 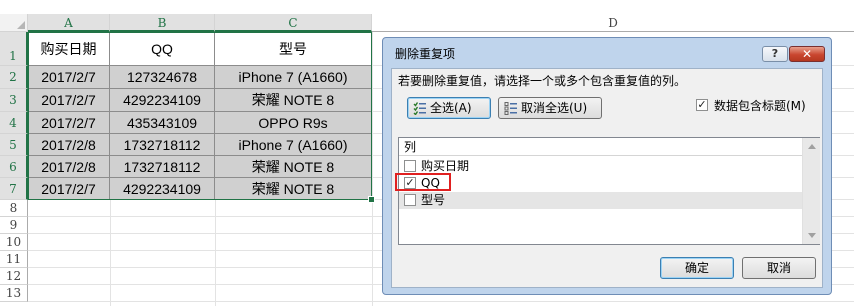 What do you see at coordinates (410, 200) in the screenshot?
I see `column-checkbox-model` at bounding box center [410, 200].